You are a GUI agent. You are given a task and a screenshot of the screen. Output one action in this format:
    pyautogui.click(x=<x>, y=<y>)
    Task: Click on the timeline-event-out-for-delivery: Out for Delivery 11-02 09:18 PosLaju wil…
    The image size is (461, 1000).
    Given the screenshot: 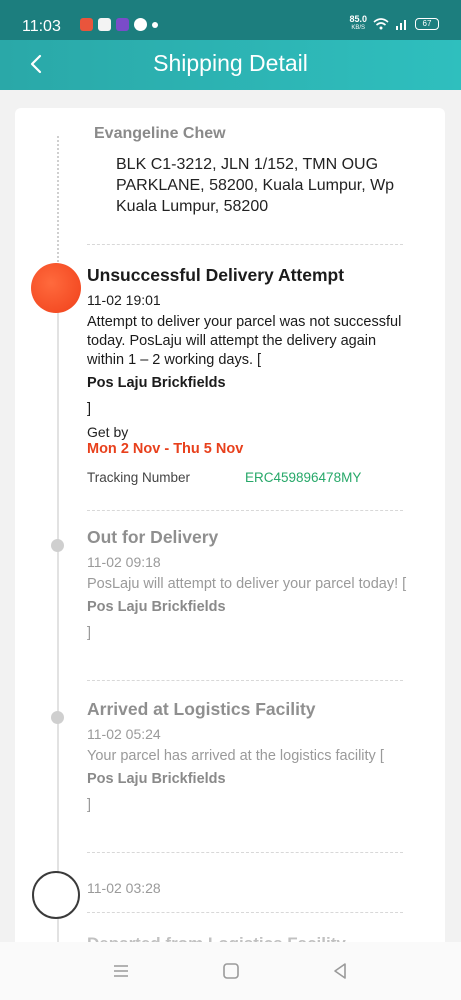 What is the action you would take?
    pyautogui.click(x=247, y=584)
    